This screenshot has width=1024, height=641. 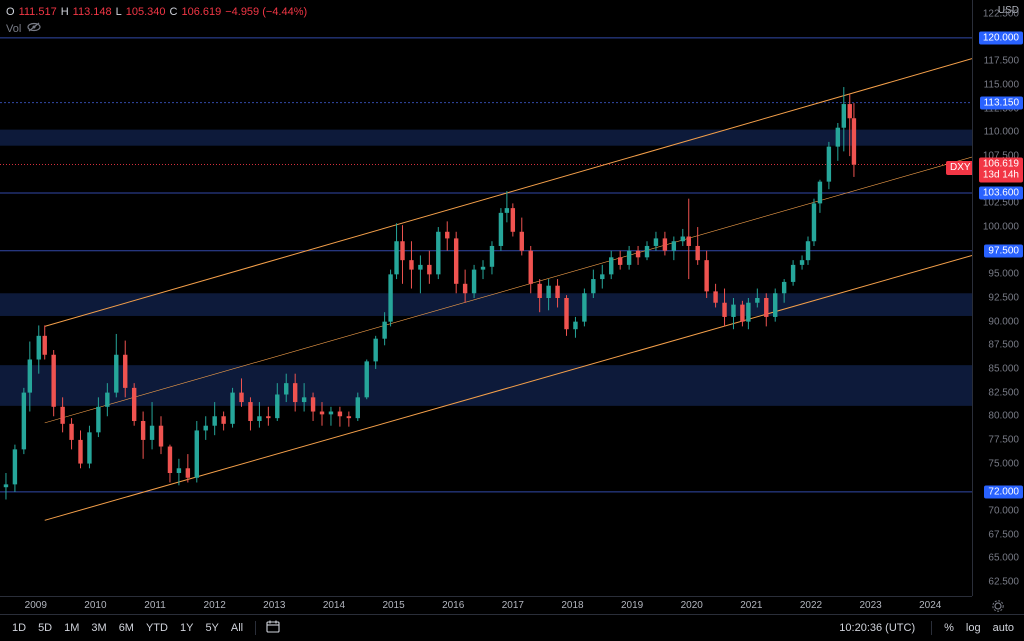 I want to click on open-label: O, so click(x=10, y=12).